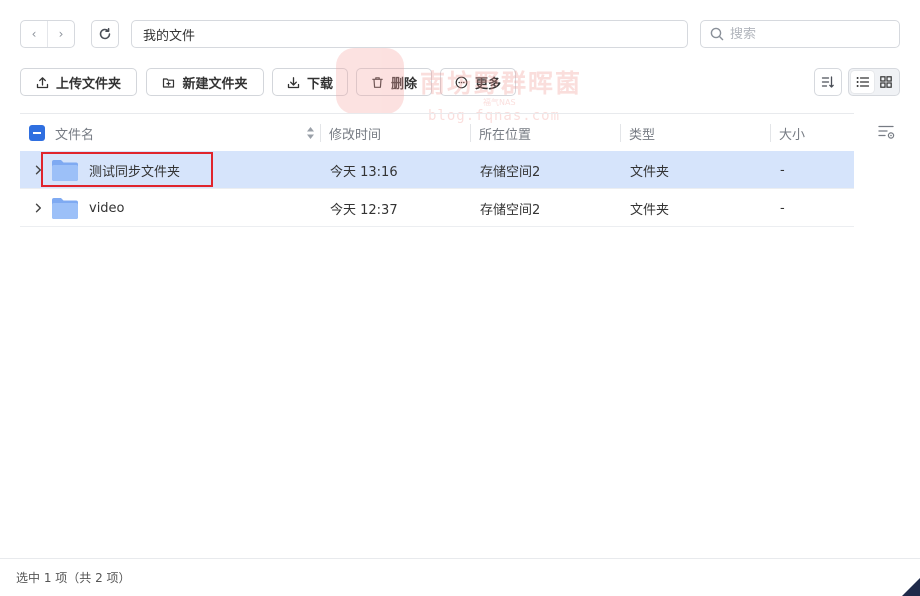  I want to click on table-header: 文件名 修改时间 所在位置 类型 大小, so click(437, 132).